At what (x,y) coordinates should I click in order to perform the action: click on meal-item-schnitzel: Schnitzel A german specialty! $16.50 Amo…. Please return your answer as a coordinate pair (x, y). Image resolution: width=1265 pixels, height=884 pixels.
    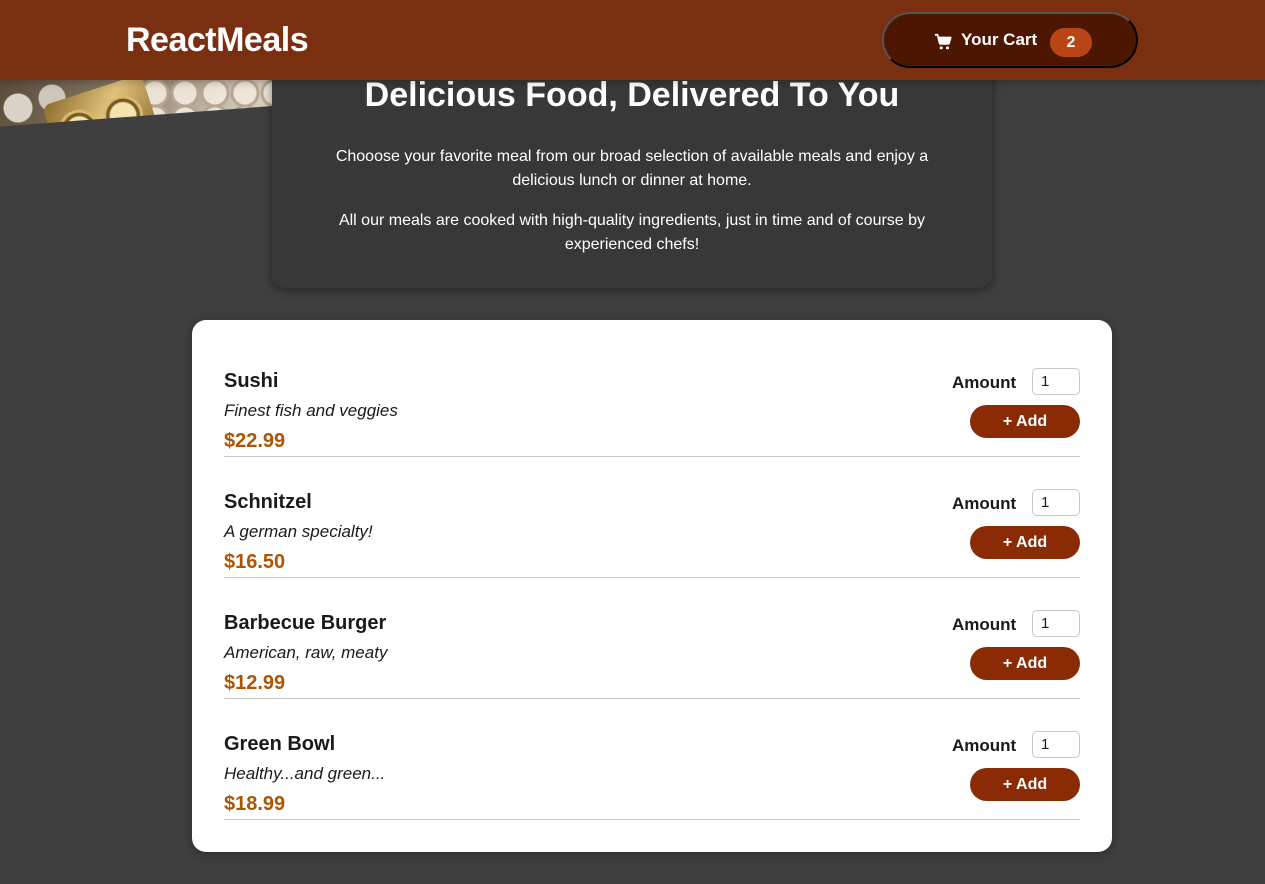
    Looking at the image, I should click on (652, 517).